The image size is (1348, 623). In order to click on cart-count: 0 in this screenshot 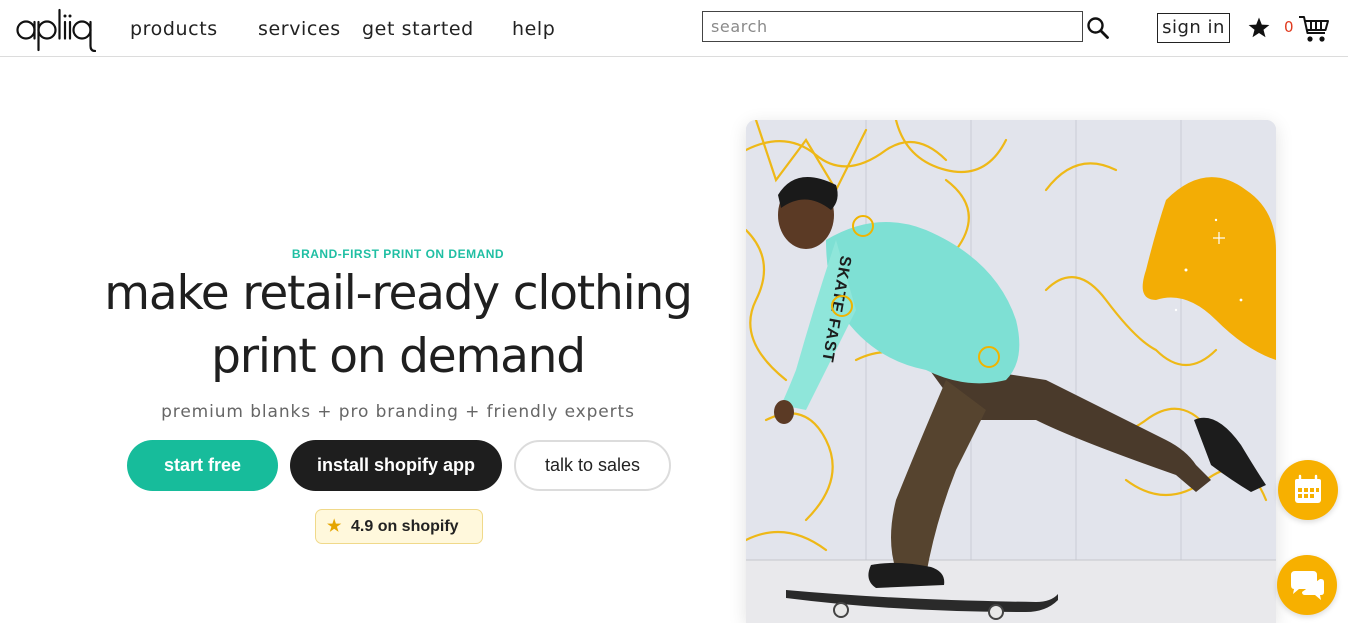, I will do `click(1289, 27)`.